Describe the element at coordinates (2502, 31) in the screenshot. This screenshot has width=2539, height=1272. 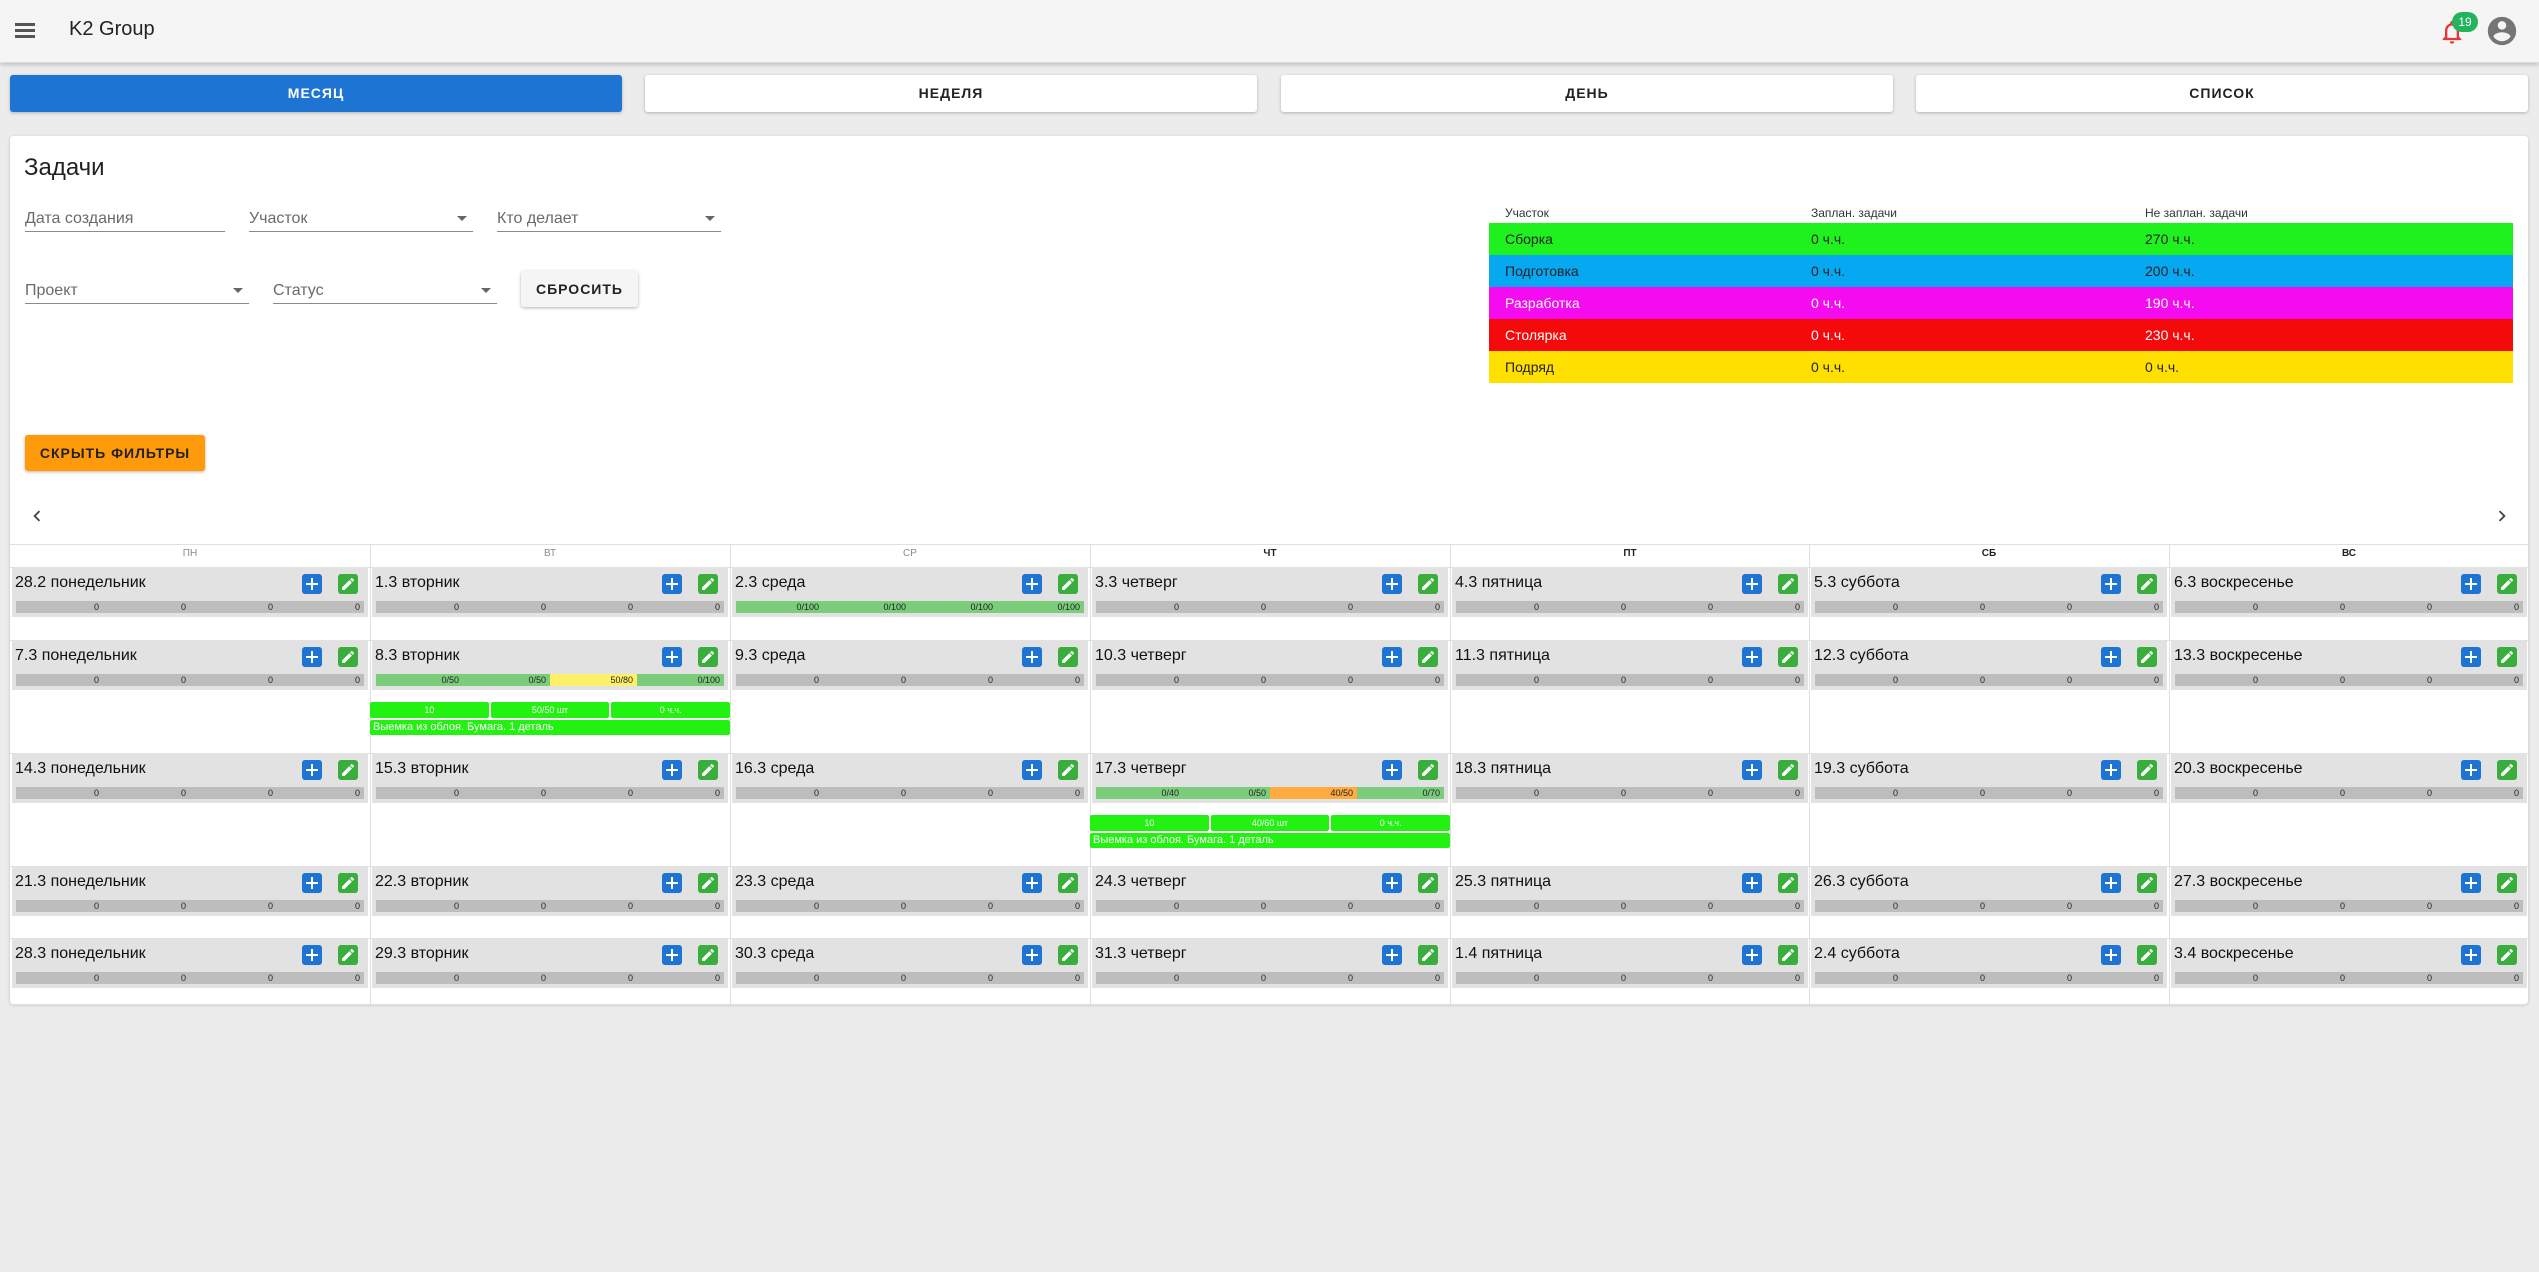
I see `account-icon` at that location.